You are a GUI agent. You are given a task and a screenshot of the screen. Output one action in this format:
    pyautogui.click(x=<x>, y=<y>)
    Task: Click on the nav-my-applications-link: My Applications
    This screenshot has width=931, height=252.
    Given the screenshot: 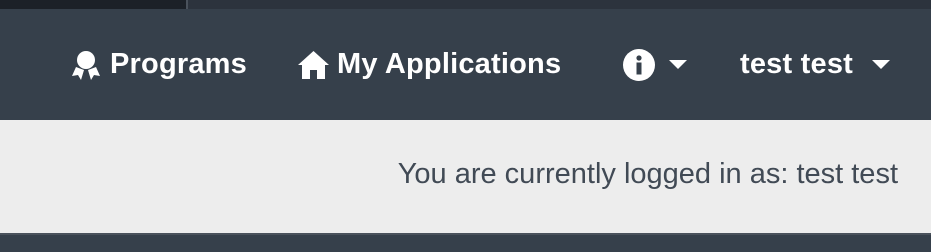 What is the action you would take?
    pyautogui.click(x=429, y=64)
    